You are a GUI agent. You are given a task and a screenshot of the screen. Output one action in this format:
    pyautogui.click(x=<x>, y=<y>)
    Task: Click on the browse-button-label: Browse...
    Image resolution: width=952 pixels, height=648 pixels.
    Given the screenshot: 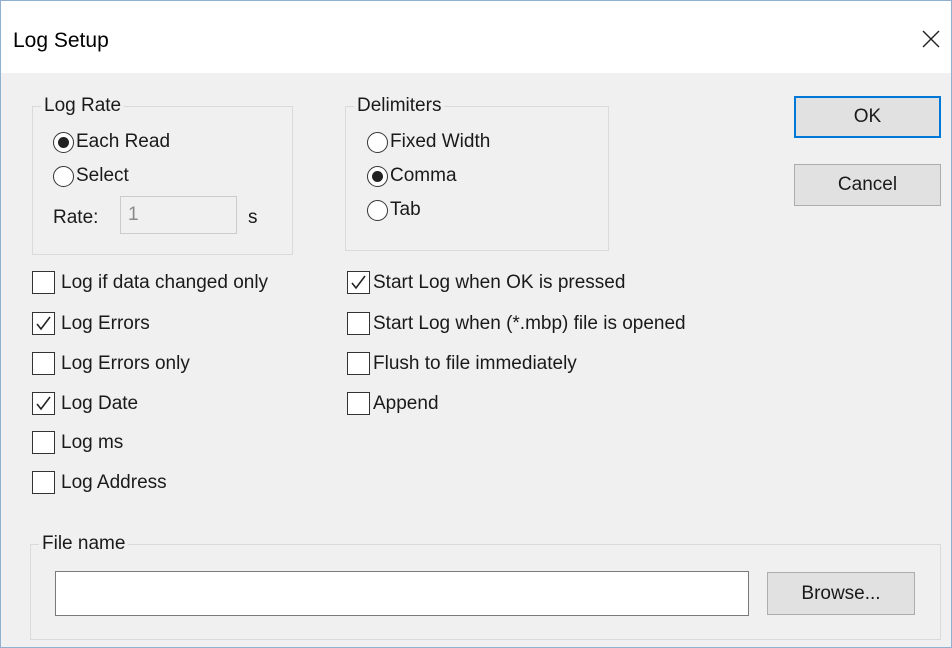 What is the action you would take?
    pyautogui.click(x=841, y=593)
    